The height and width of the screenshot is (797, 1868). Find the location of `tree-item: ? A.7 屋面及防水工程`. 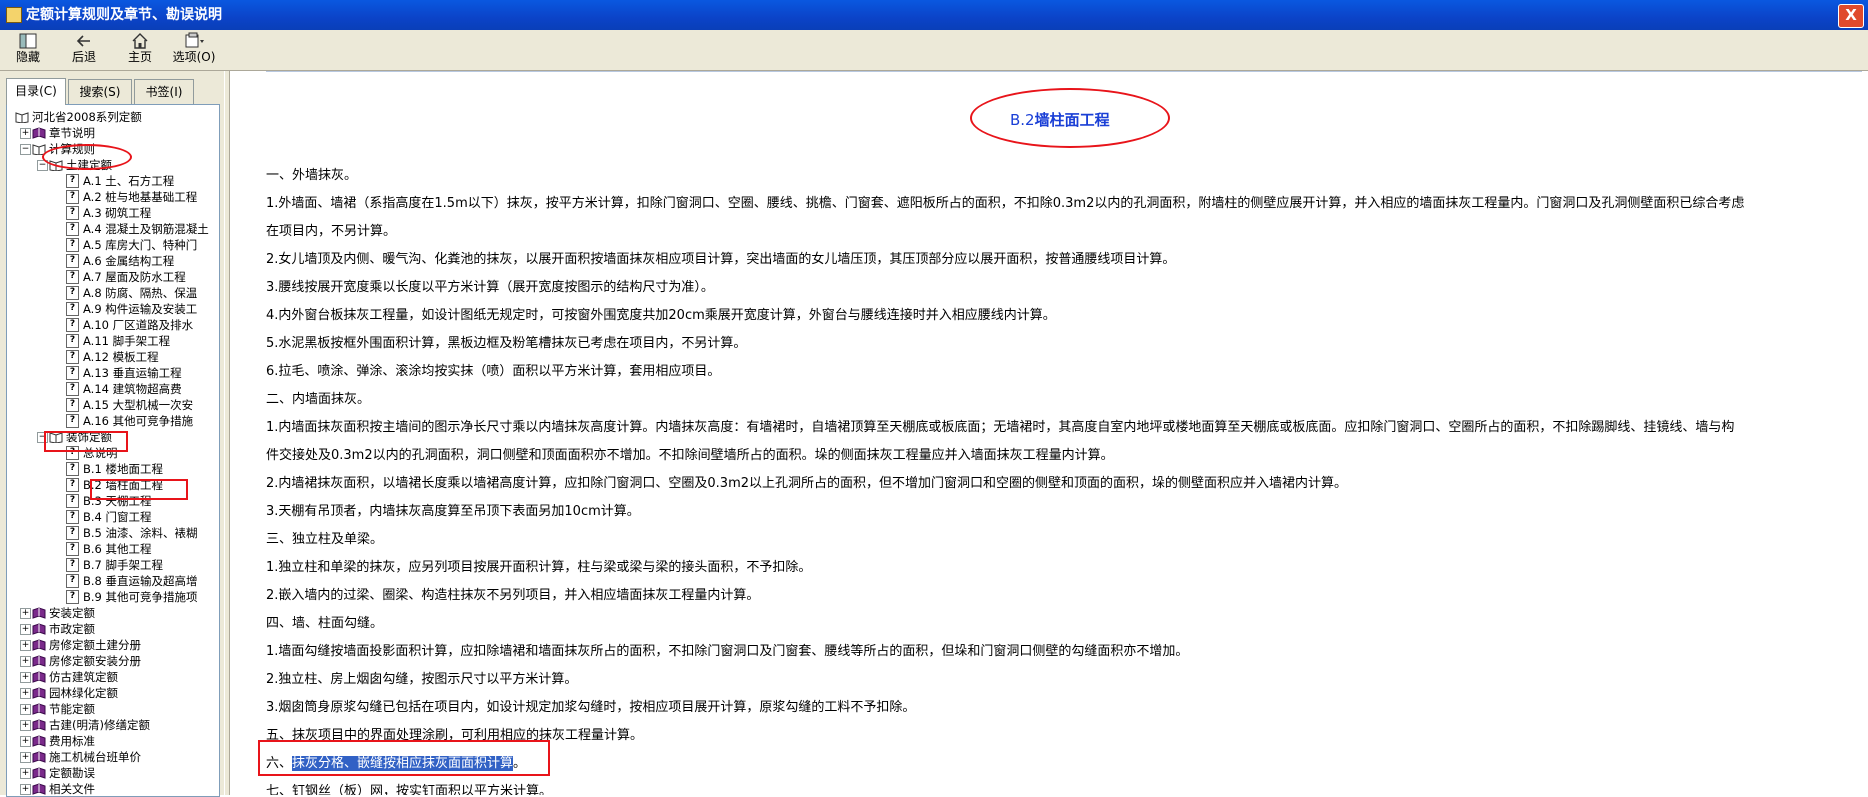

tree-item: ? A.7 屋面及防水工程 is located at coordinates (113, 277).